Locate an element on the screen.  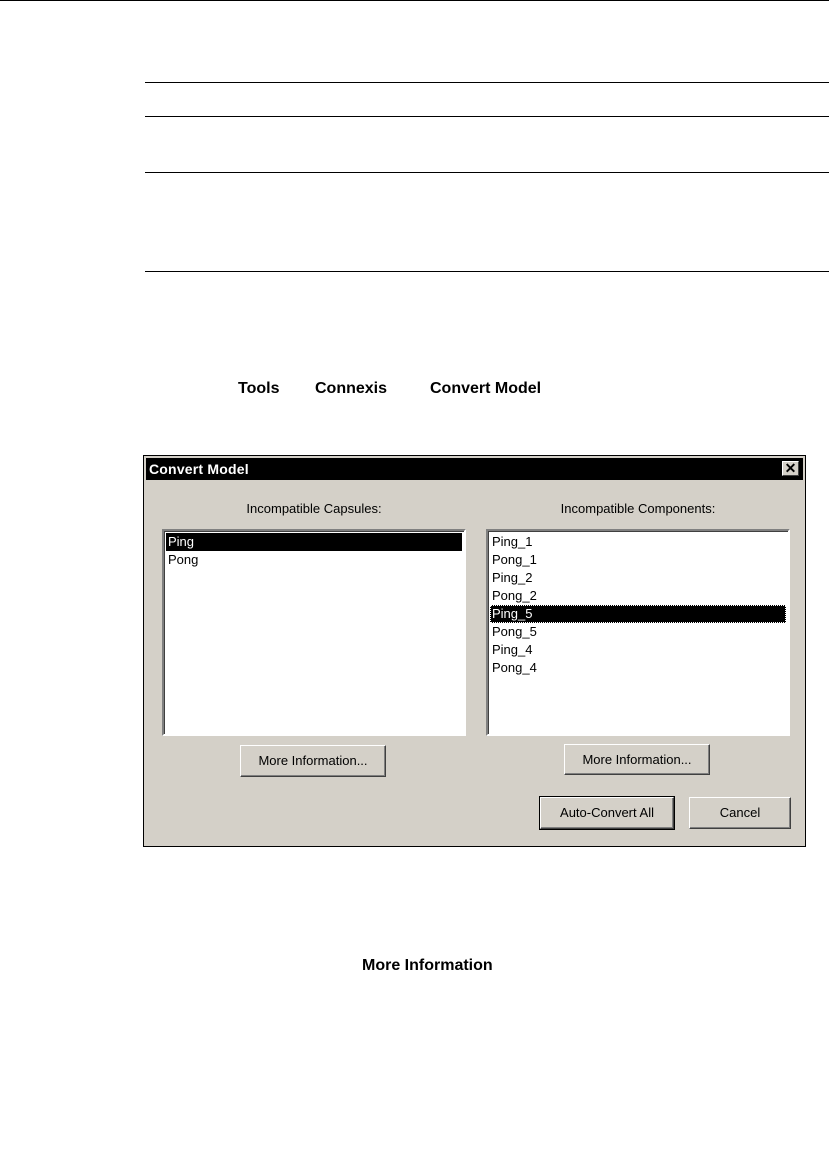
incompatible-capsules-label: Incompatible Capsules: is located at coordinates (314, 508).